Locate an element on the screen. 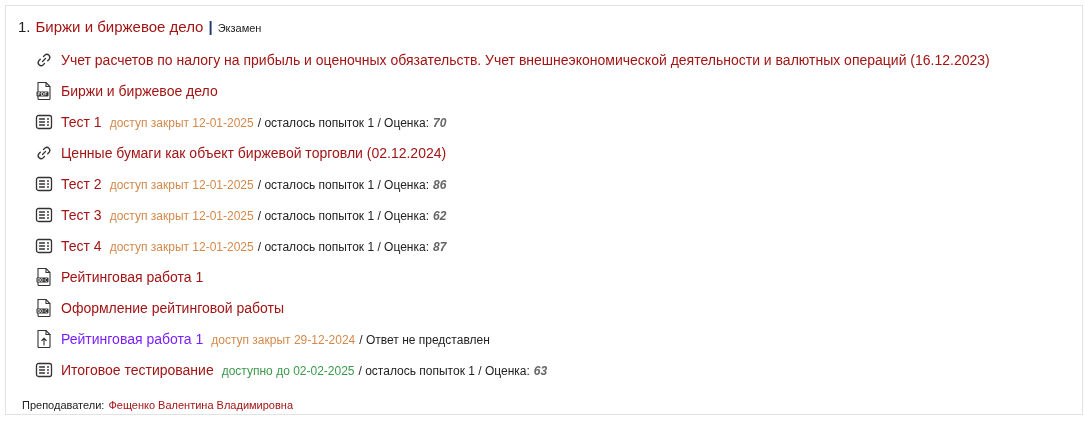 The image size is (1085, 424). course-title: Биржи и биржевое дело is located at coordinates (119, 26).